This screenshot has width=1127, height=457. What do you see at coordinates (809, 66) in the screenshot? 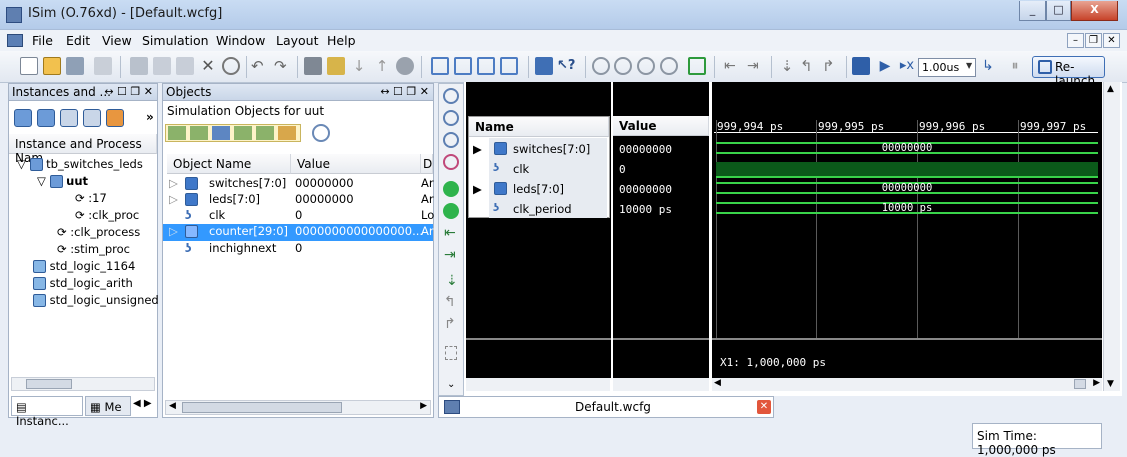
I see `previous-marker-icon: ↰` at bounding box center [809, 66].